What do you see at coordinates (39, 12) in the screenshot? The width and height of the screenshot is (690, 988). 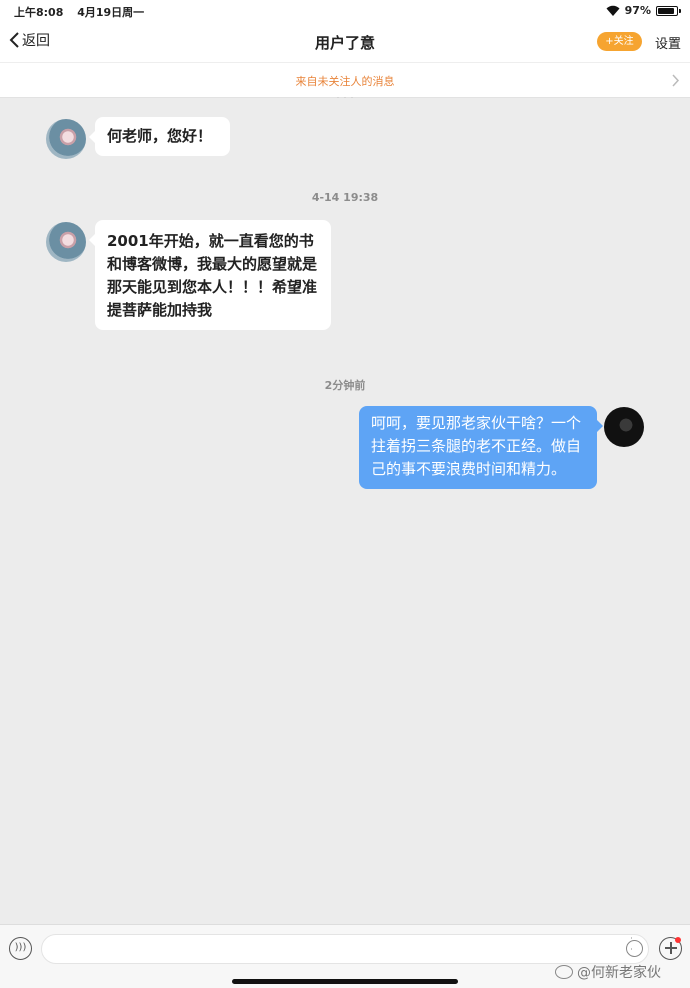 I see `status-time: 上午8:08` at bounding box center [39, 12].